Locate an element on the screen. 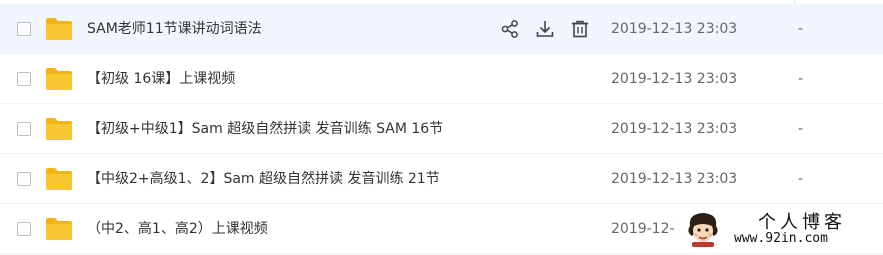 The image size is (883, 255). file-name: 【初级 16课】上课视频 is located at coordinates (161, 79).